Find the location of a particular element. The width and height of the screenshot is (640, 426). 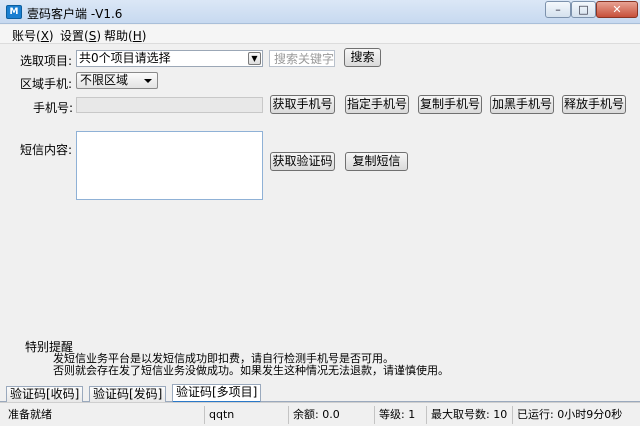

app-logo-icon: M is located at coordinates (14, 12).